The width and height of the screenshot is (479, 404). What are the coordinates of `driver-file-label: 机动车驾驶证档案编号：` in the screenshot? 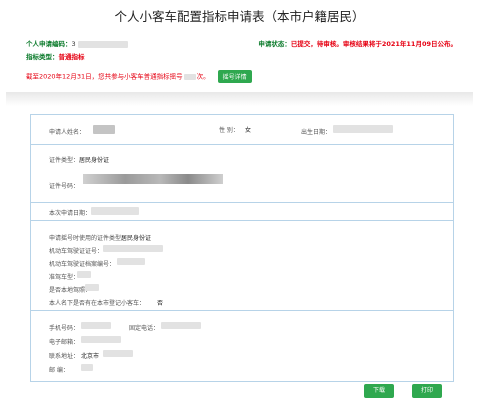 It's located at (82, 264).